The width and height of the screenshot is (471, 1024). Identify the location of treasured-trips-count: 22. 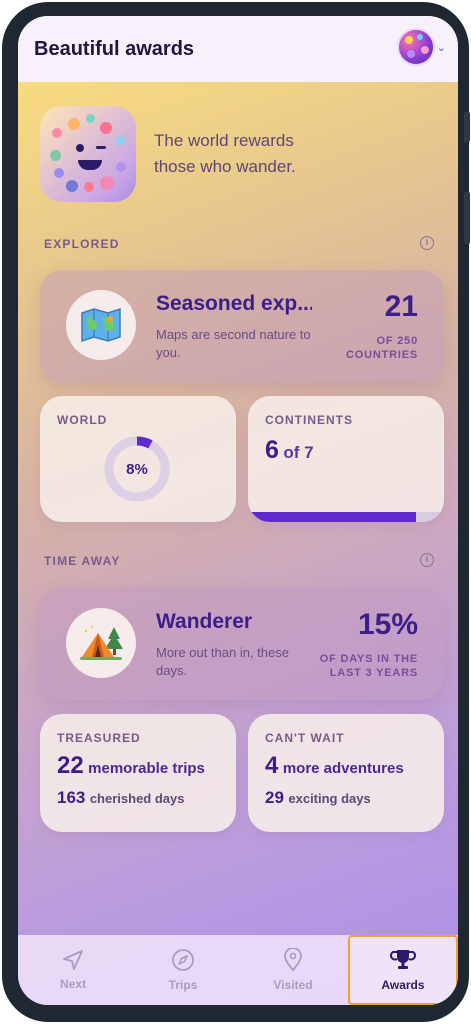
(70, 765).